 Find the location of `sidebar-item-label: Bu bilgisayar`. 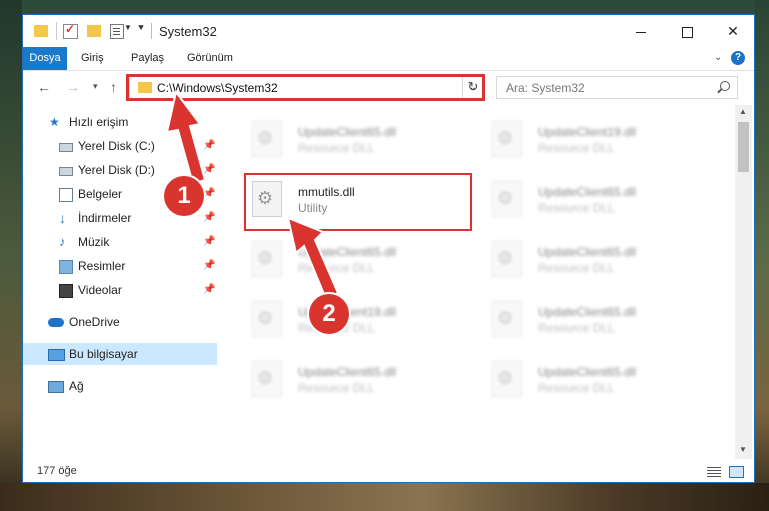

sidebar-item-label: Bu bilgisayar is located at coordinates (103, 354).